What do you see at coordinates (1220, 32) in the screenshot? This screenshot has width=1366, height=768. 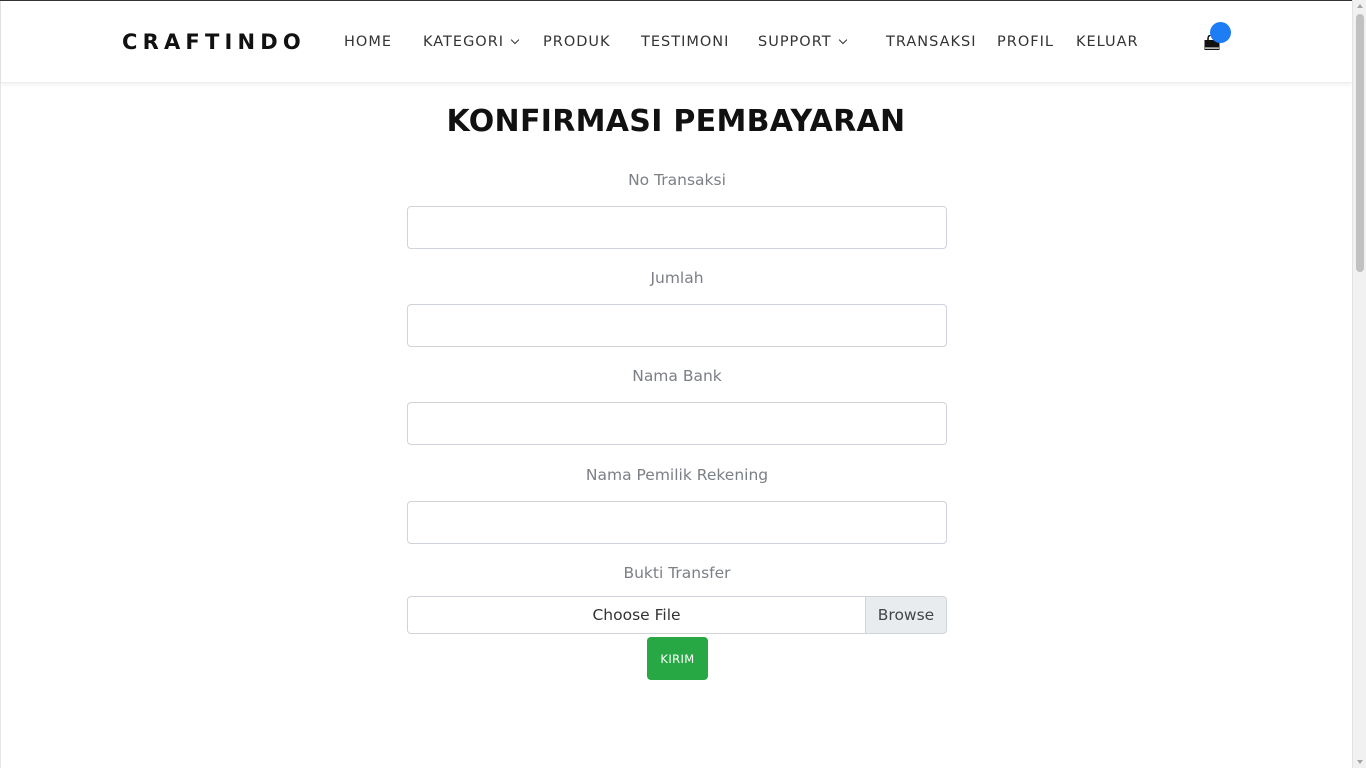 I see `cart-count-badge` at bounding box center [1220, 32].